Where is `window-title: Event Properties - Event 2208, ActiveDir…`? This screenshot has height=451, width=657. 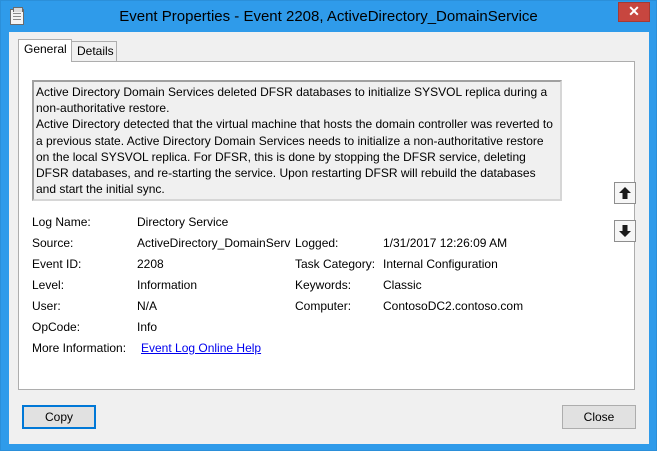
window-title: Event Properties - Event 2208, ActiveDir… is located at coordinates (328, 16).